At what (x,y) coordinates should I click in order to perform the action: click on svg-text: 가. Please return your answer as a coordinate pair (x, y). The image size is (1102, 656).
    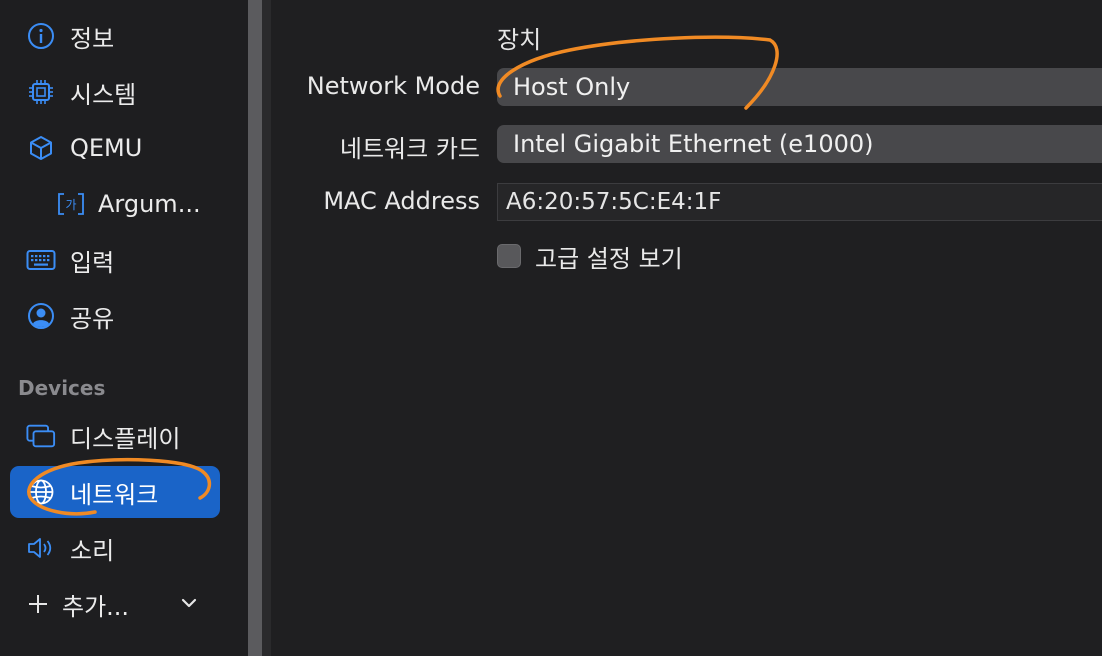
    Looking at the image, I should click on (70, 205).